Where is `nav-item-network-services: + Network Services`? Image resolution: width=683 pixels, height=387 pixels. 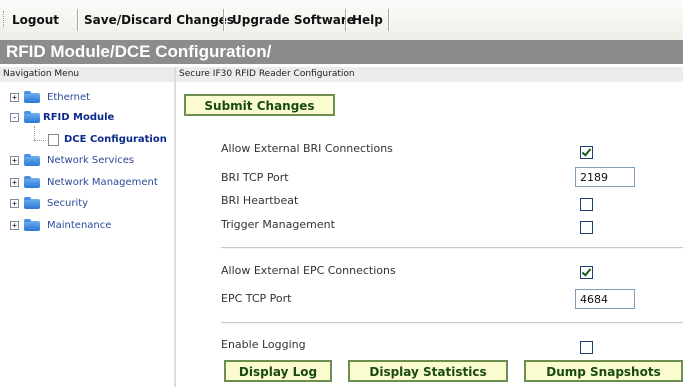 nav-item-network-services: + Network Services is located at coordinates (85, 161).